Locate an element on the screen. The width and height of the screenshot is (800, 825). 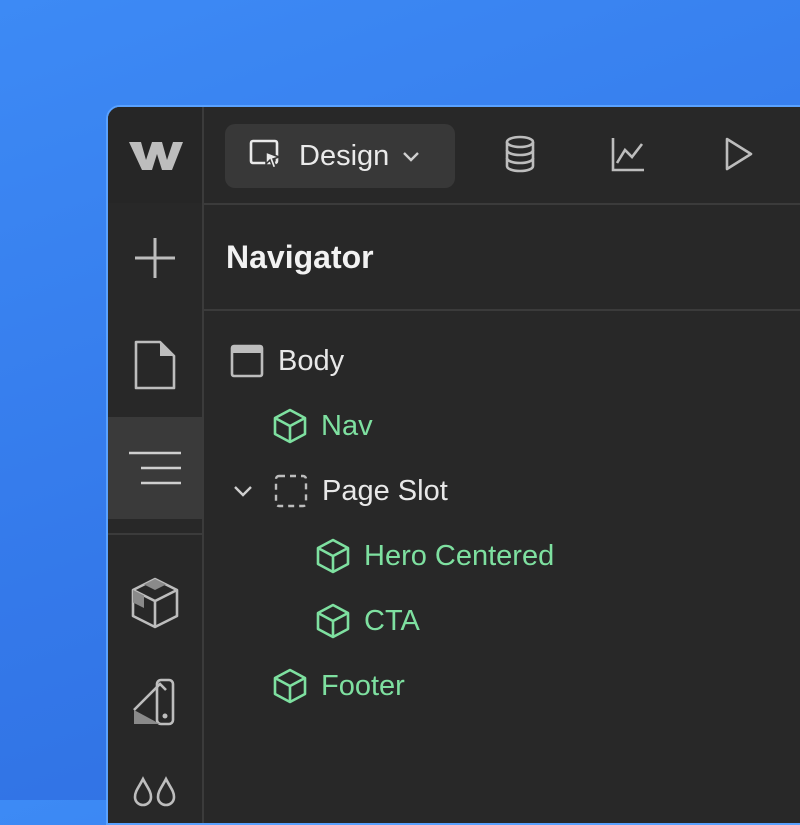
tree-item-nav: Nav is located at coordinates (323, 426).